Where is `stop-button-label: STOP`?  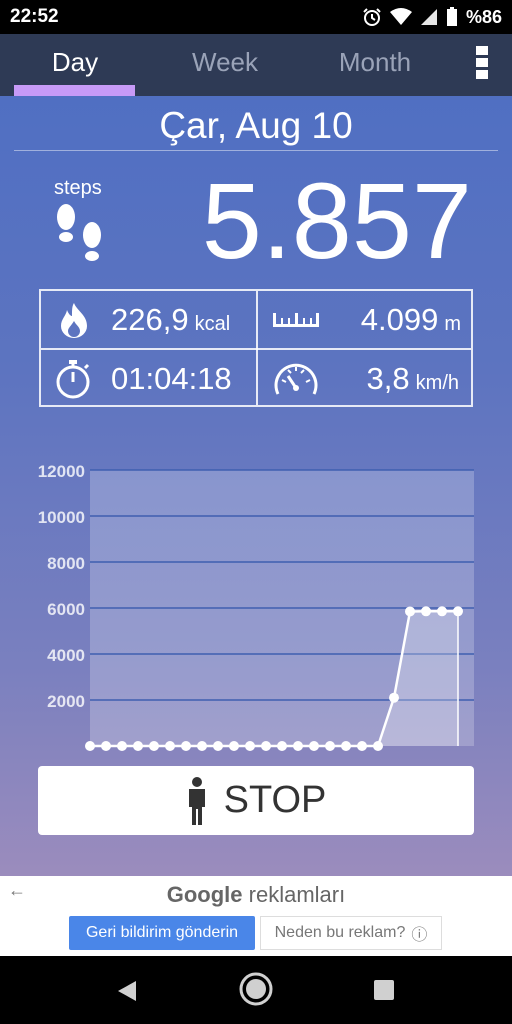 stop-button-label: STOP is located at coordinates (275, 800).